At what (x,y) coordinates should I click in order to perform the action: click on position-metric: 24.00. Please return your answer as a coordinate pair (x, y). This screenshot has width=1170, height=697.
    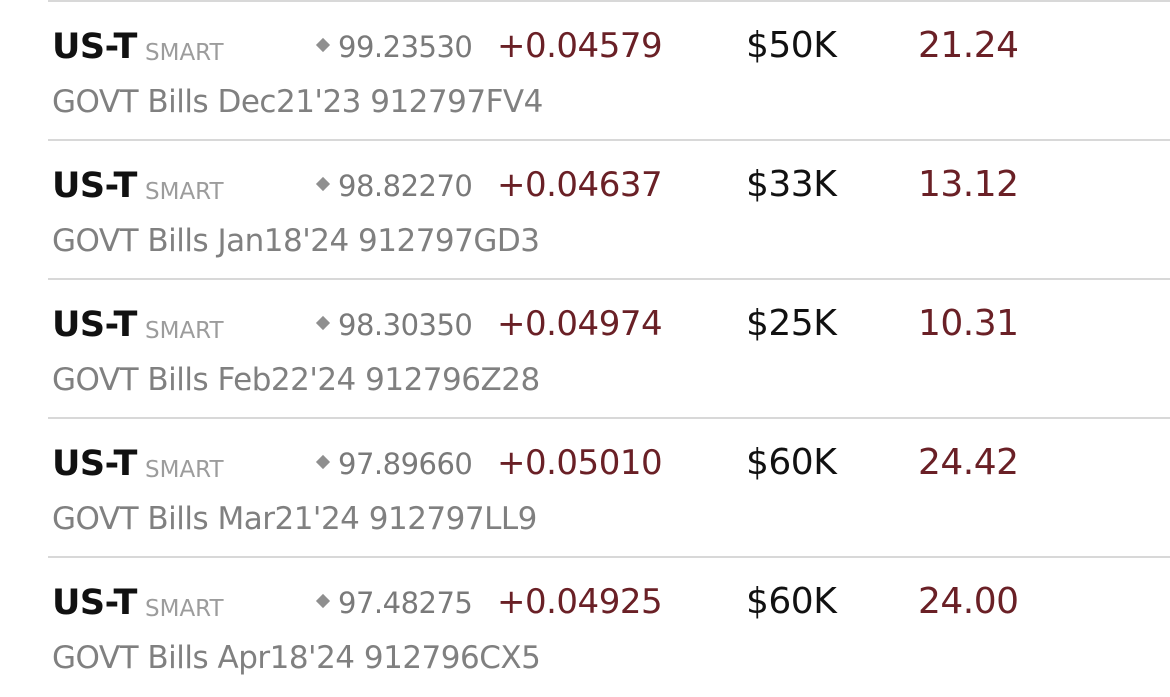
    Looking at the image, I should click on (968, 601).